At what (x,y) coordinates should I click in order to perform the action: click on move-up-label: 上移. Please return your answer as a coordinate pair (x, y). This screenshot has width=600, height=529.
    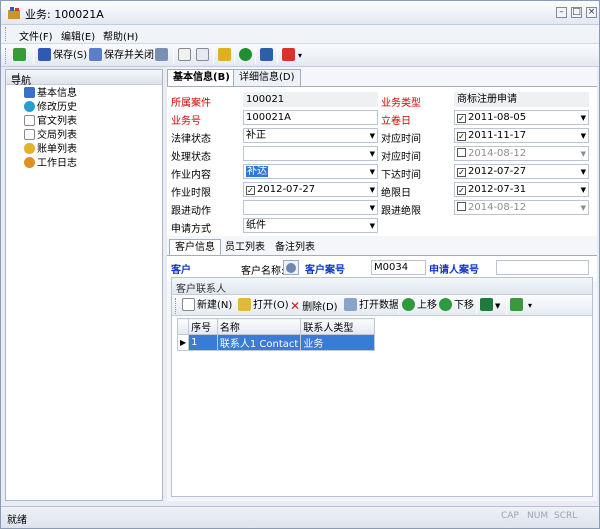
    Looking at the image, I should click on (427, 305).